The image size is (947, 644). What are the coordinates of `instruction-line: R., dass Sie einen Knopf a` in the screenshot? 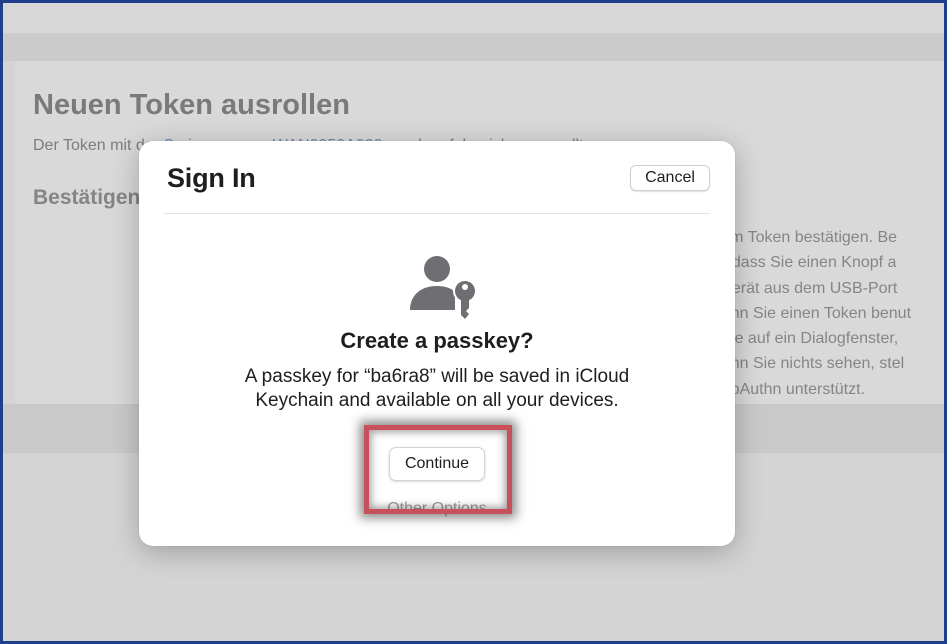 It's located at (802, 263).